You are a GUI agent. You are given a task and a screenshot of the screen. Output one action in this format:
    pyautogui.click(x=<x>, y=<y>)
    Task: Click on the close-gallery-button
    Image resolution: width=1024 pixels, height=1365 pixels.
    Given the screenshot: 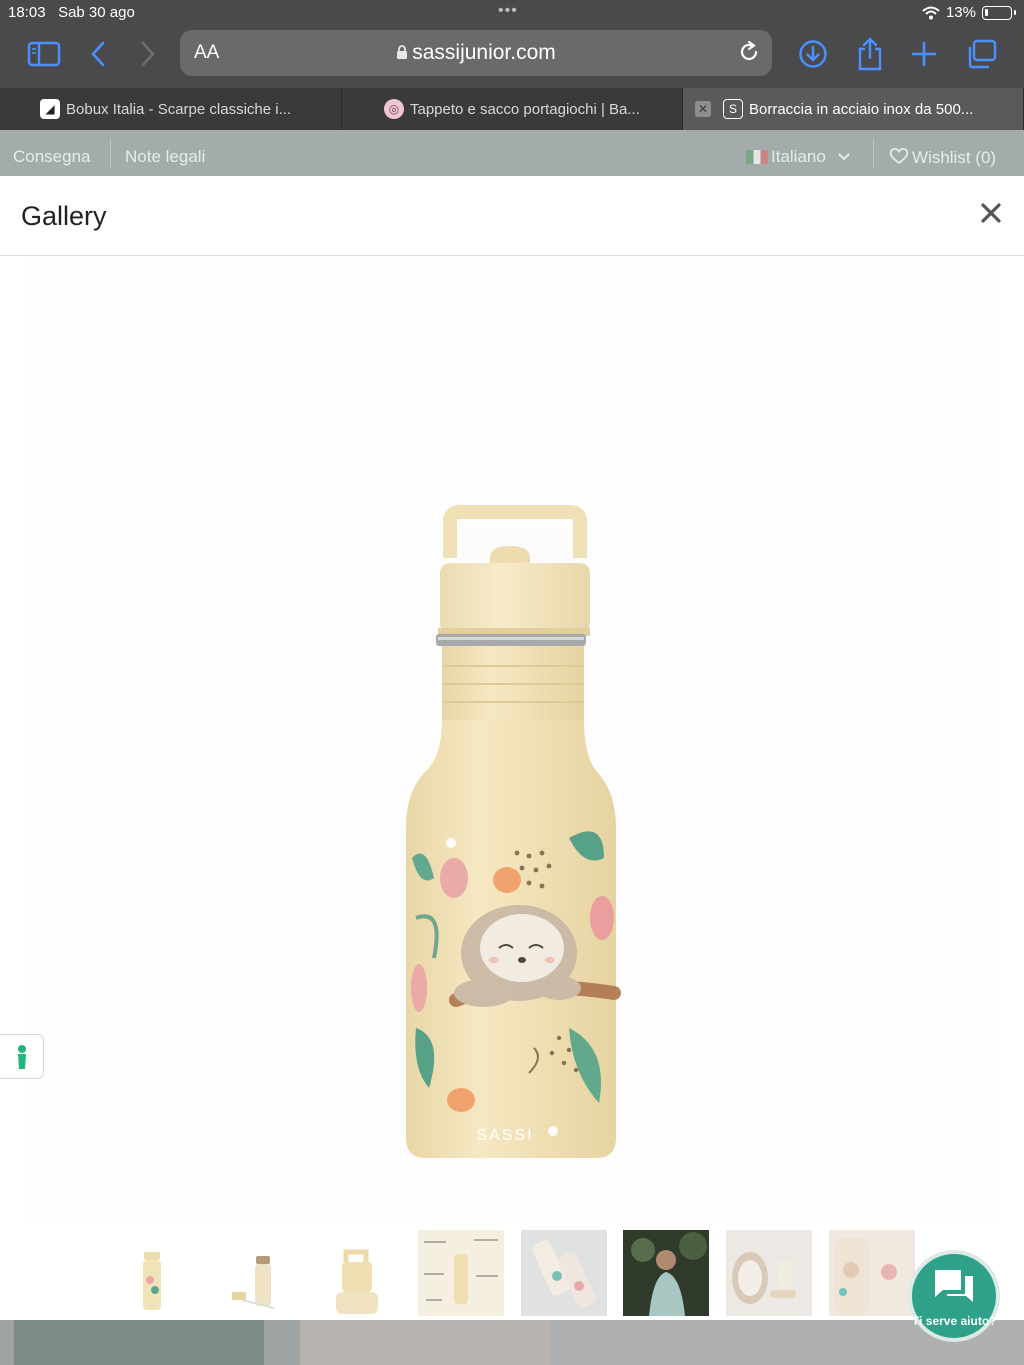 What is the action you would take?
    pyautogui.click(x=991, y=213)
    